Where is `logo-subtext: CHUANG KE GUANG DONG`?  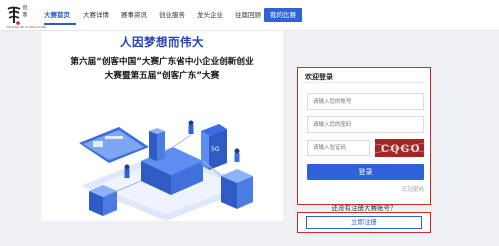 logo-subtext: CHUANG KE GUANG DONG is located at coordinates (26, 27).